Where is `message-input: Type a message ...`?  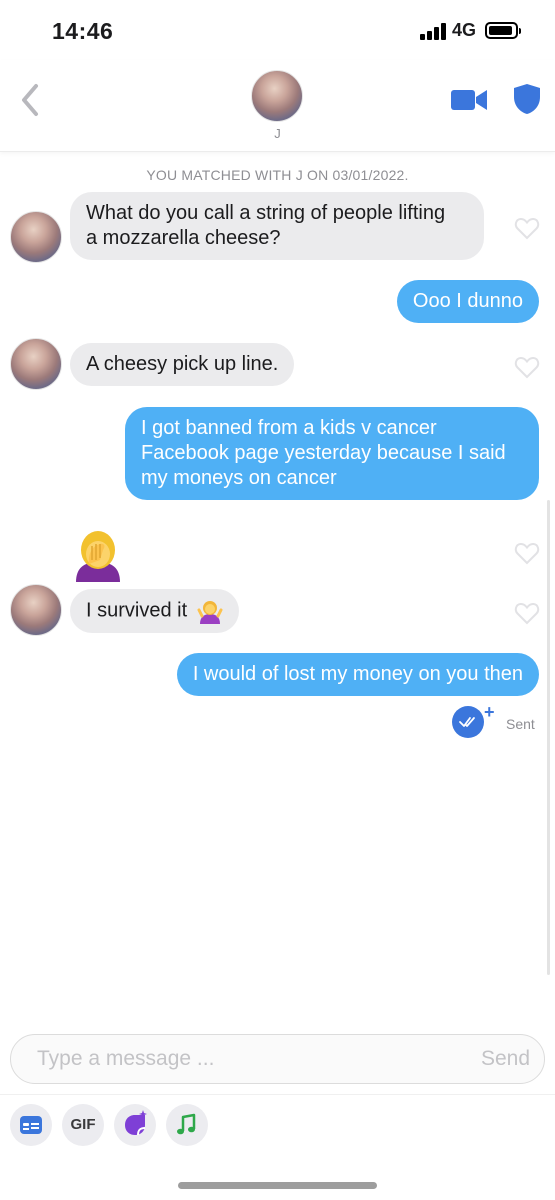
message-input: Type a message ... is located at coordinates (125, 1059).